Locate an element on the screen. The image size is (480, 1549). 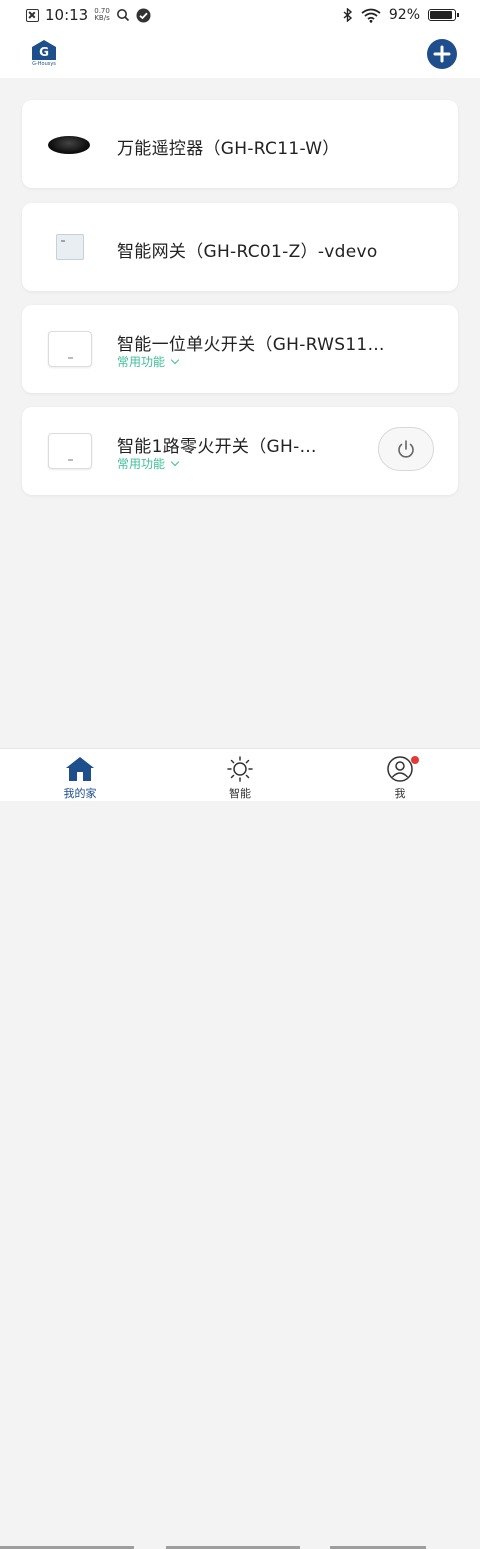
gateway-icon is located at coordinates (70, 247).